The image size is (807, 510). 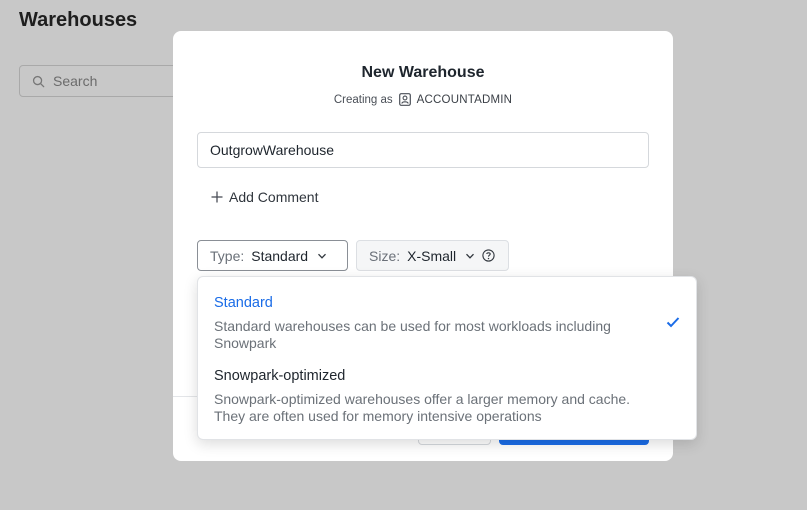 I want to click on creating-as-label: Creating as, so click(x=363, y=99).